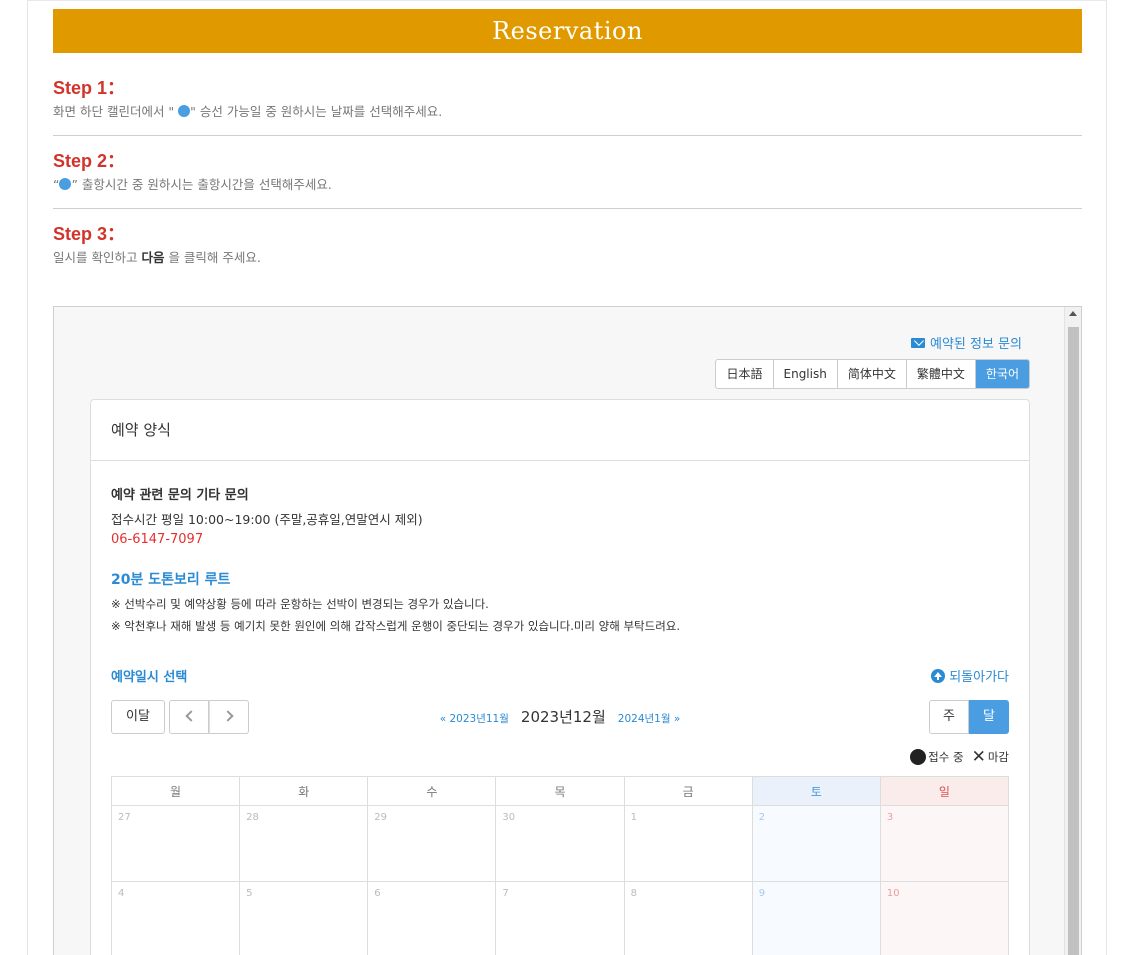 The width and height of the screenshot is (1138, 955). What do you see at coordinates (816, 918) in the screenshot?
I see `calendar-day-cell: 9` at bounding box center [816, 918].